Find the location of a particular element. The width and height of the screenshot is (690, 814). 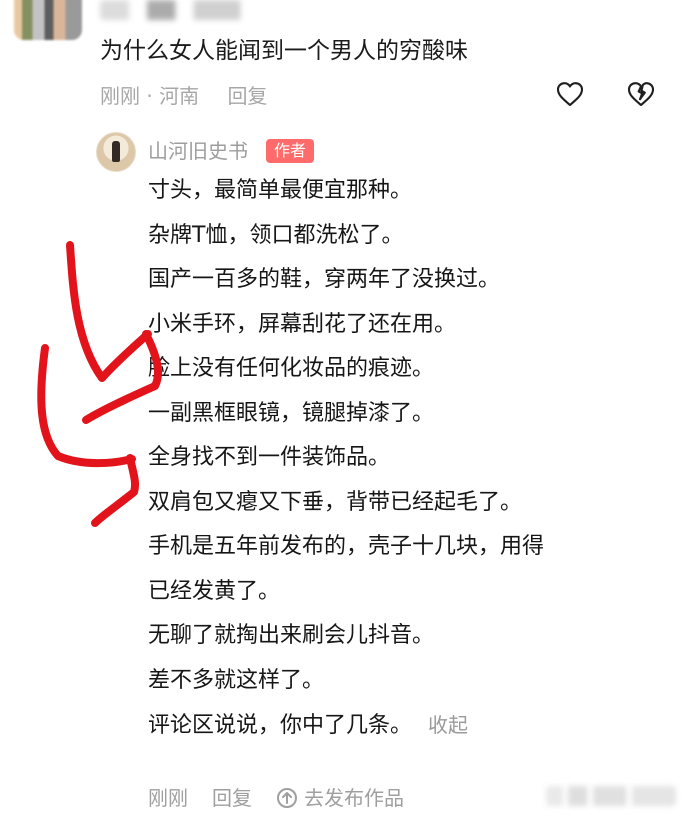

like-heart-icon is located at coordinates (570, 94).